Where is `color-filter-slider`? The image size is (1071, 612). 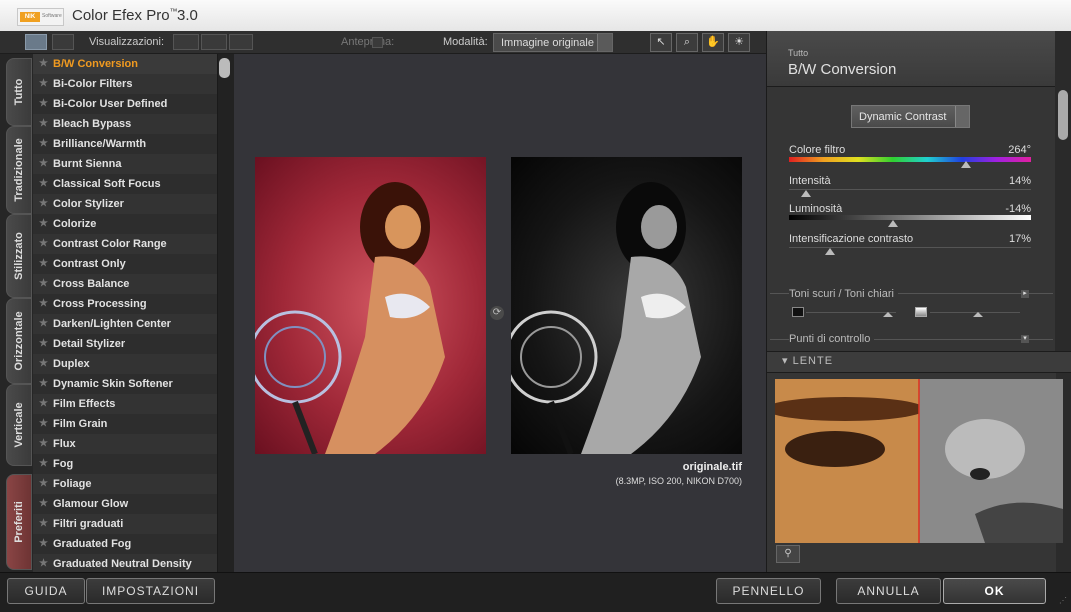 color-filter-slider is located at coordinates (910, 159).